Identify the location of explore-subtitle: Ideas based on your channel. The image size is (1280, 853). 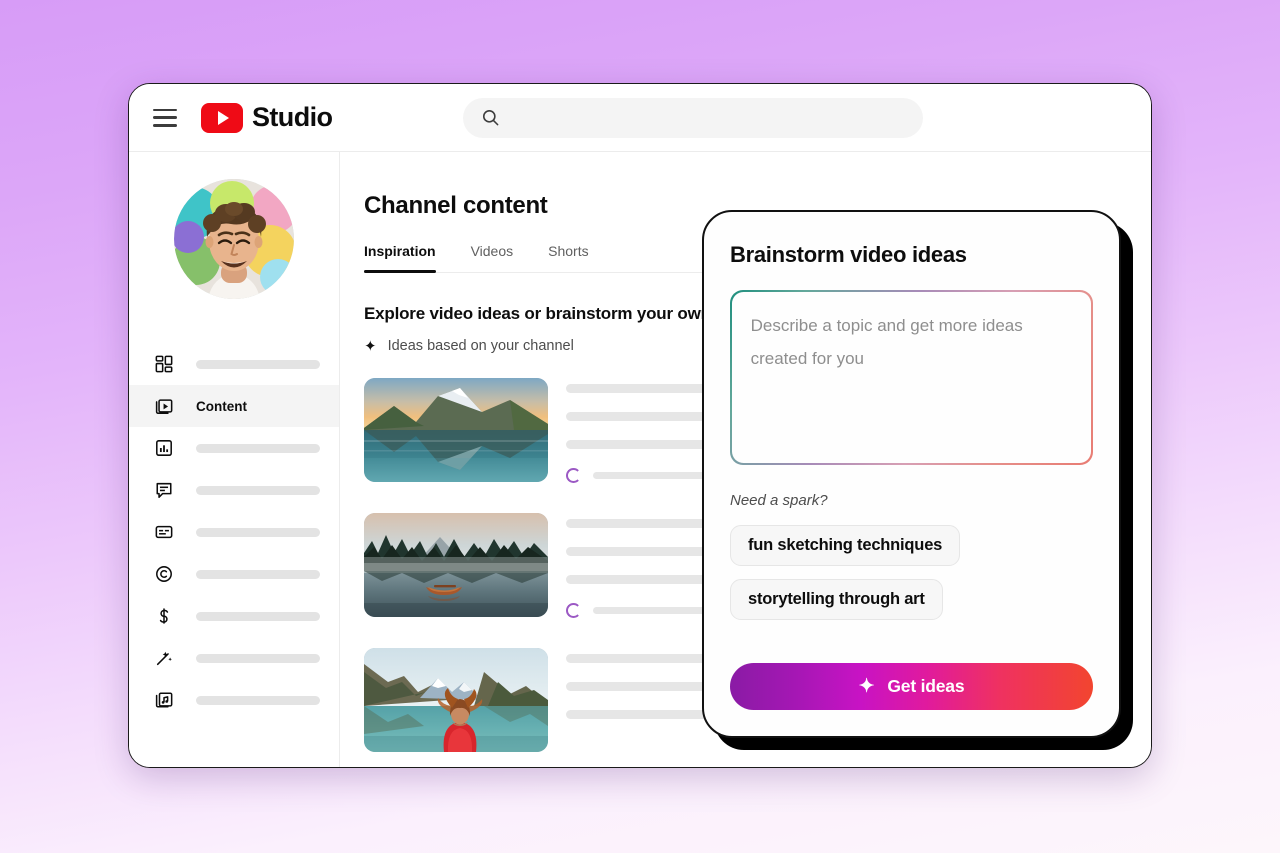
(480, 346).